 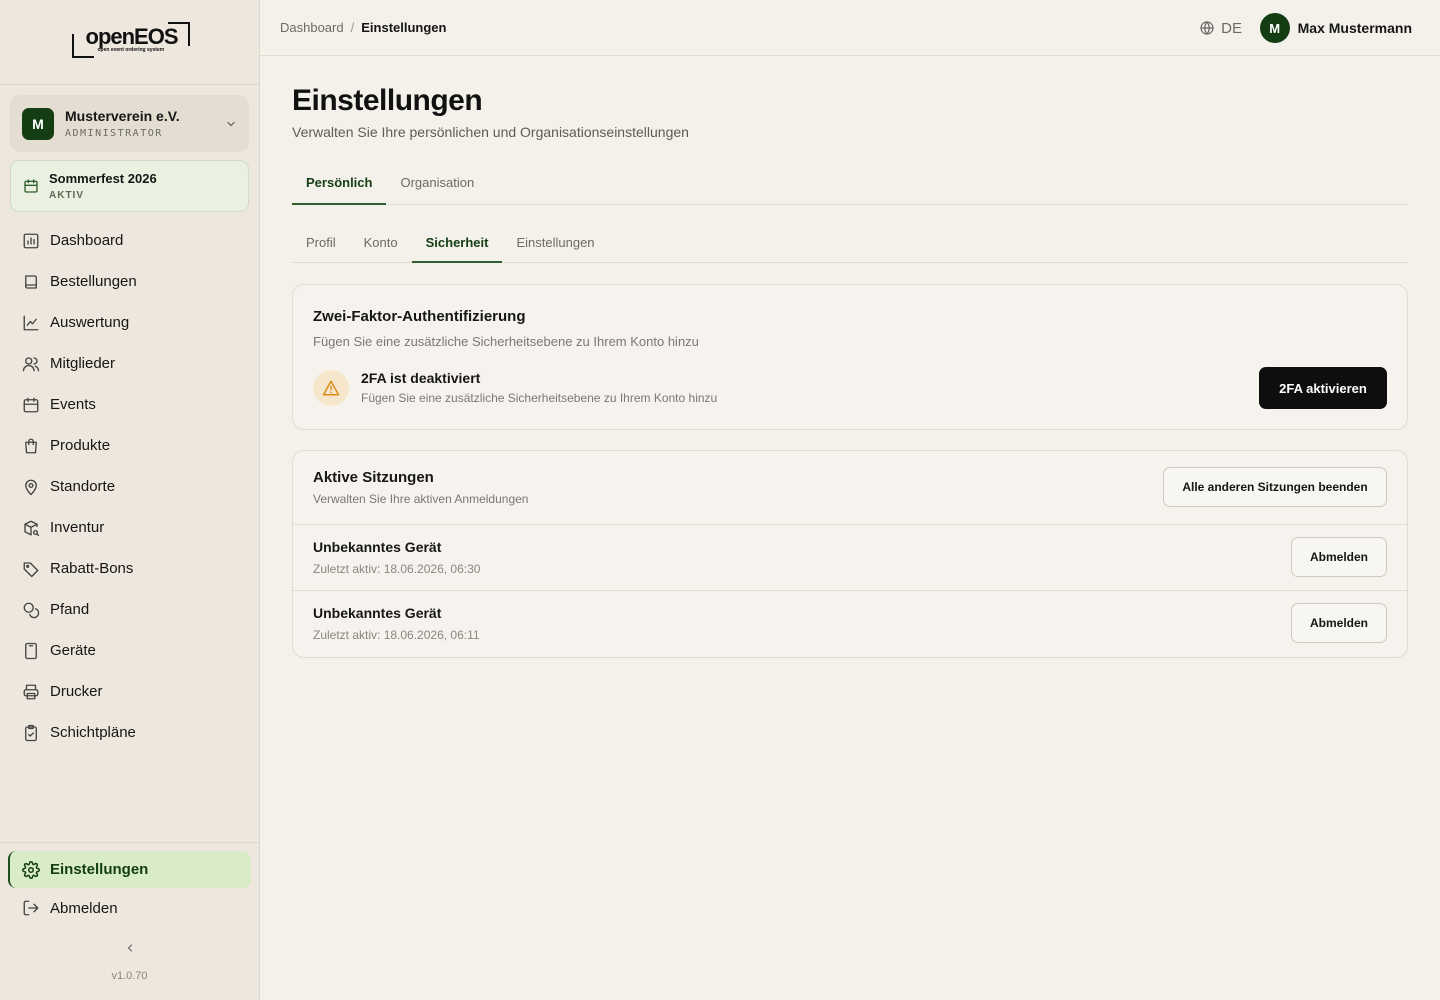 I want to click on sidebar-item-schichtplaene: Schichtpläne, so click(x=130, y=732).